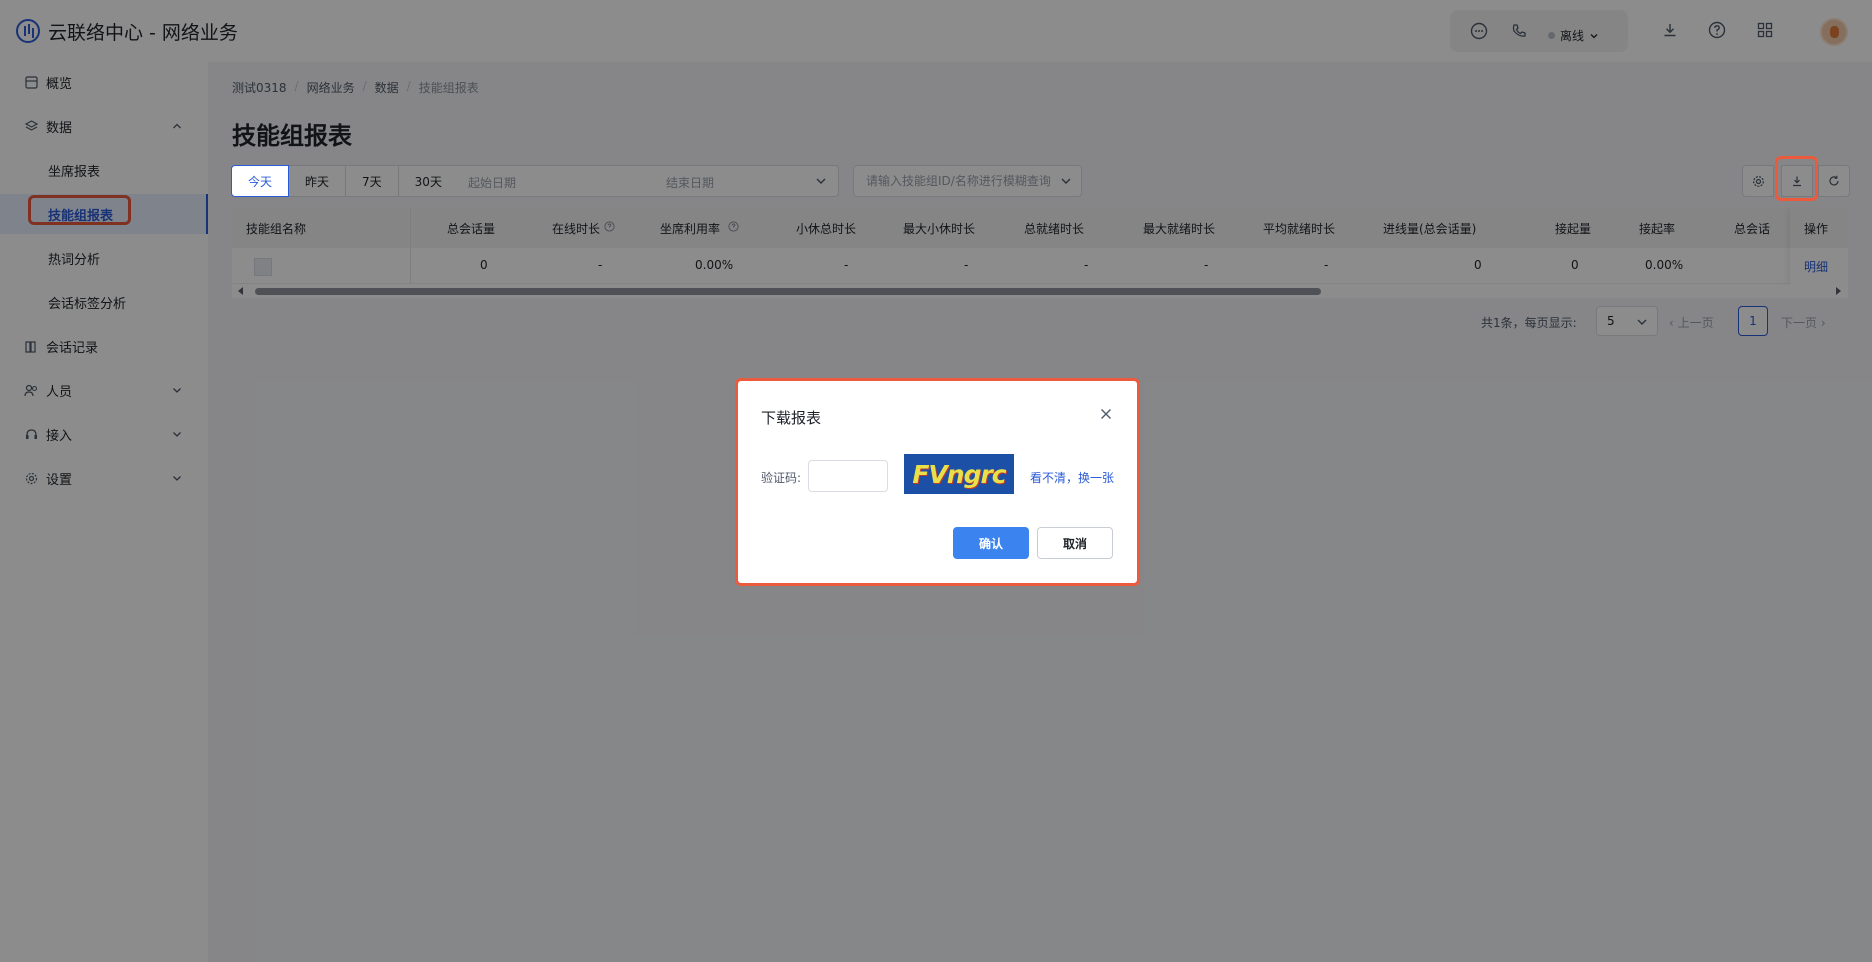 The height and width of the screenshot is (962, 1872). What do you see at coordinates (991, 543) in the screenshot?
I see `confirm-button: 确认` at bounding box center [991, 543].